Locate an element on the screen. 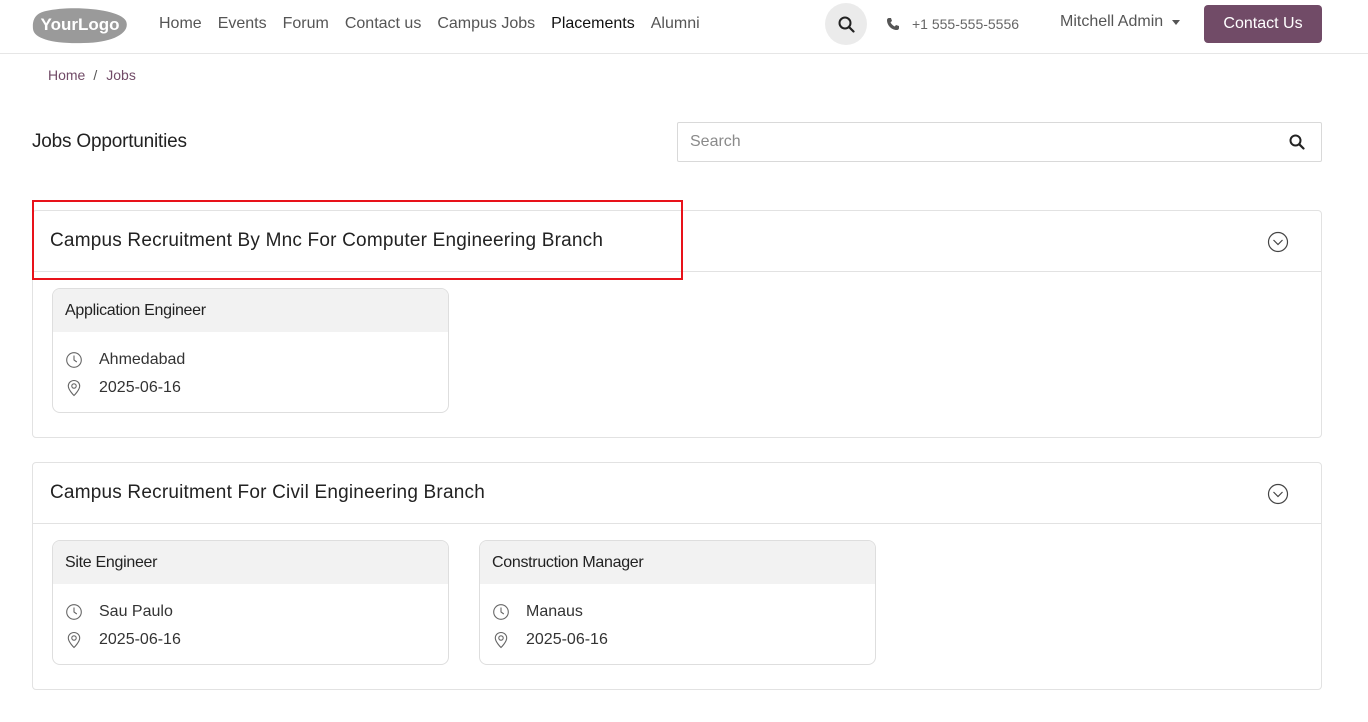 The height and width of the screenshot is (722, 1368). job-location-row: Ahmedabad is located at coordinates (125, 360).